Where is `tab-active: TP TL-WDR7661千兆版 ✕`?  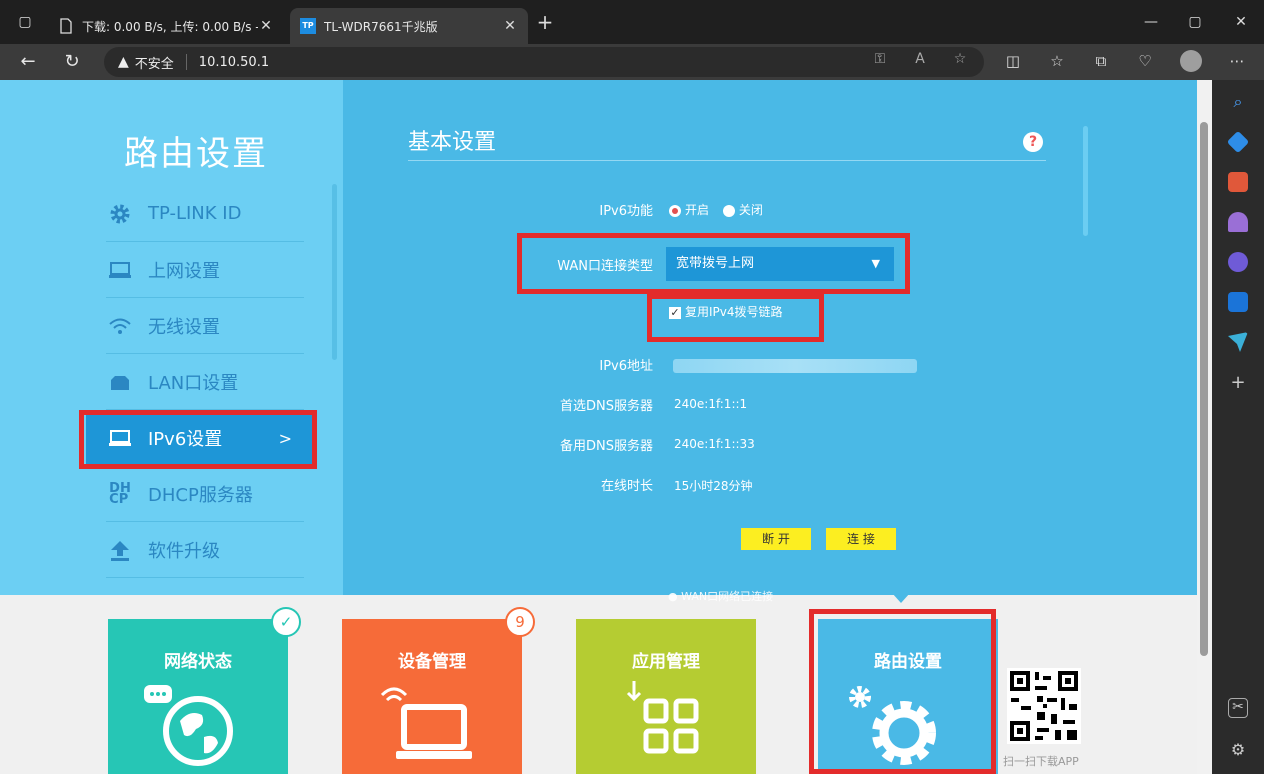 tab-active: TP TL-WDR7661千兆版 ✕ is located at coordinates (409, 26).